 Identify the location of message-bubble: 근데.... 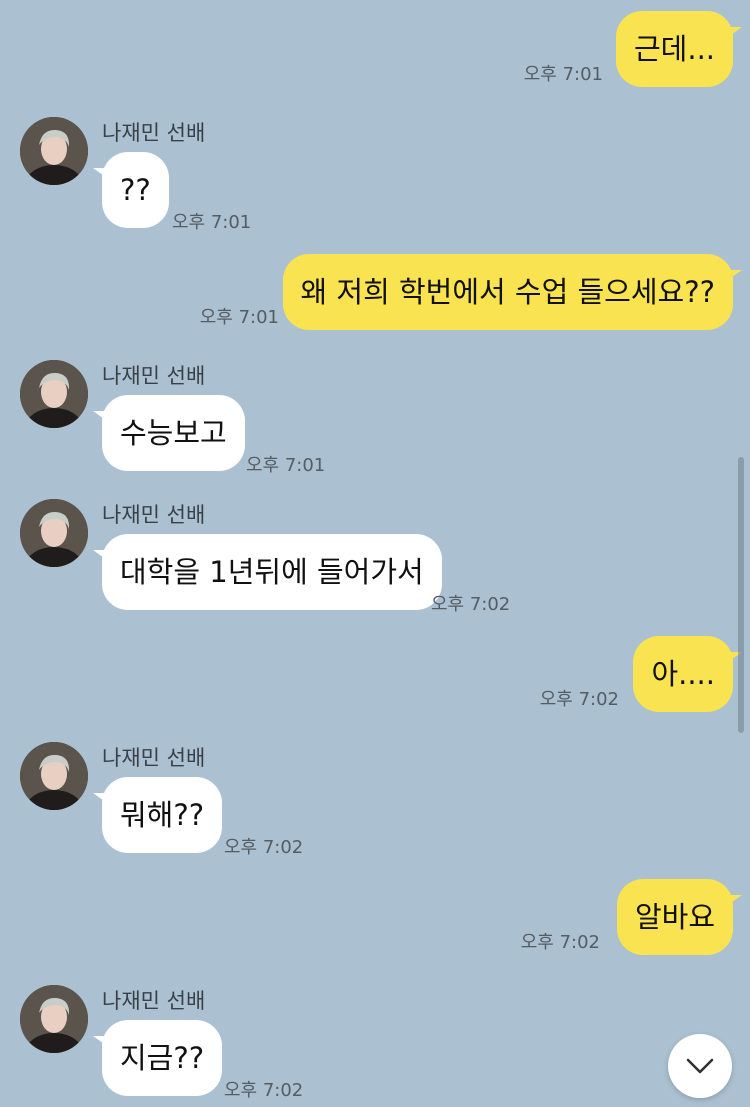
(679, 49).